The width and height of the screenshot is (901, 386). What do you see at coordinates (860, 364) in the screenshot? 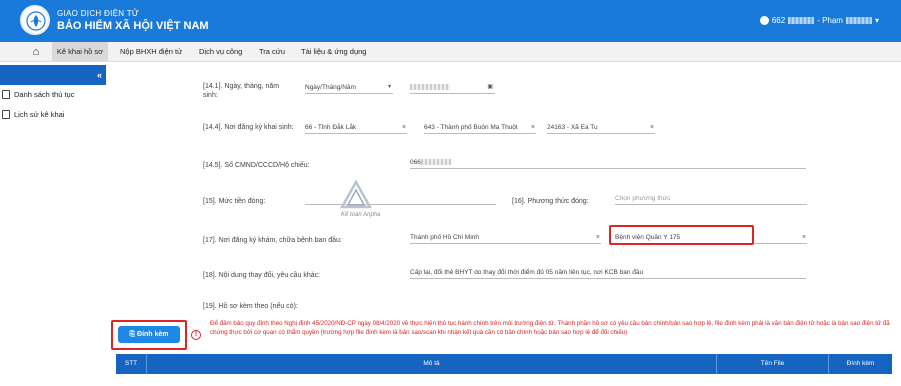
I see `col-dinh-kem: Đính kèm` at bounding box center [860, 364].